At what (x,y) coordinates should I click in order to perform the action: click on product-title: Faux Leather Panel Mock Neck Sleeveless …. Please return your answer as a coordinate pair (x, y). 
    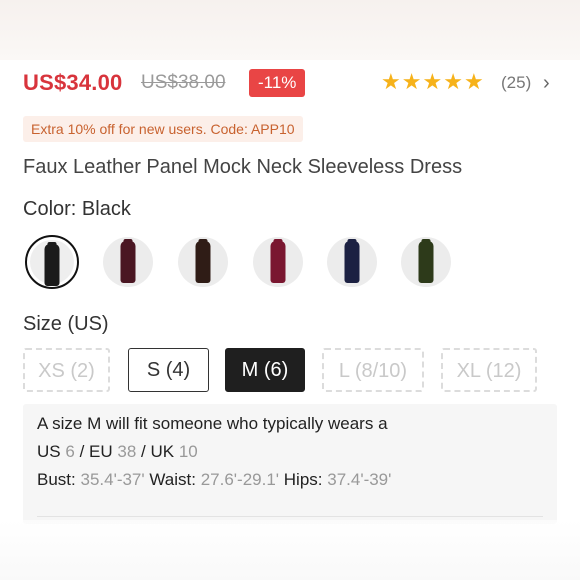
    Looking at the image, I should click on (243, 167).